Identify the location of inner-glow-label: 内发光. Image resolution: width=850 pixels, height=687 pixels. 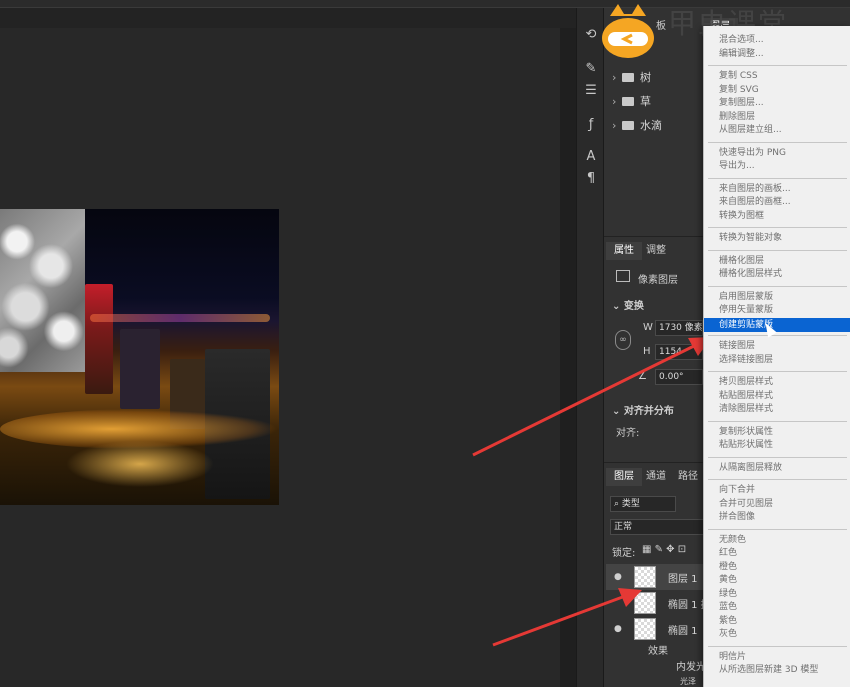
(691, 665).